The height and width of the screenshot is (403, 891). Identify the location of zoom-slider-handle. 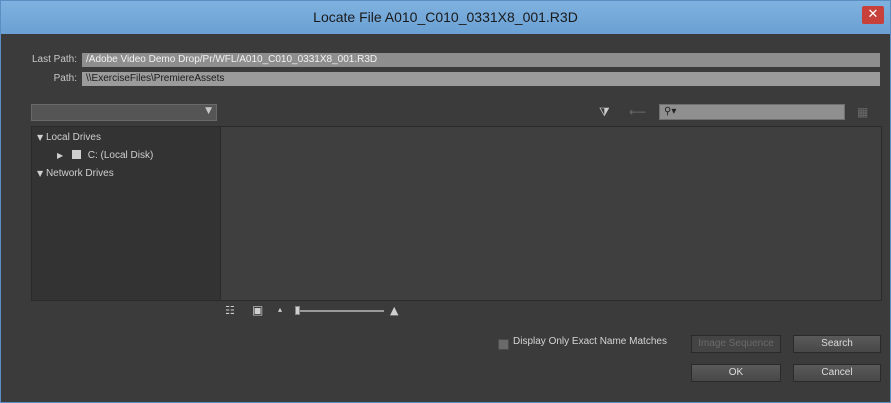
(297, 310).